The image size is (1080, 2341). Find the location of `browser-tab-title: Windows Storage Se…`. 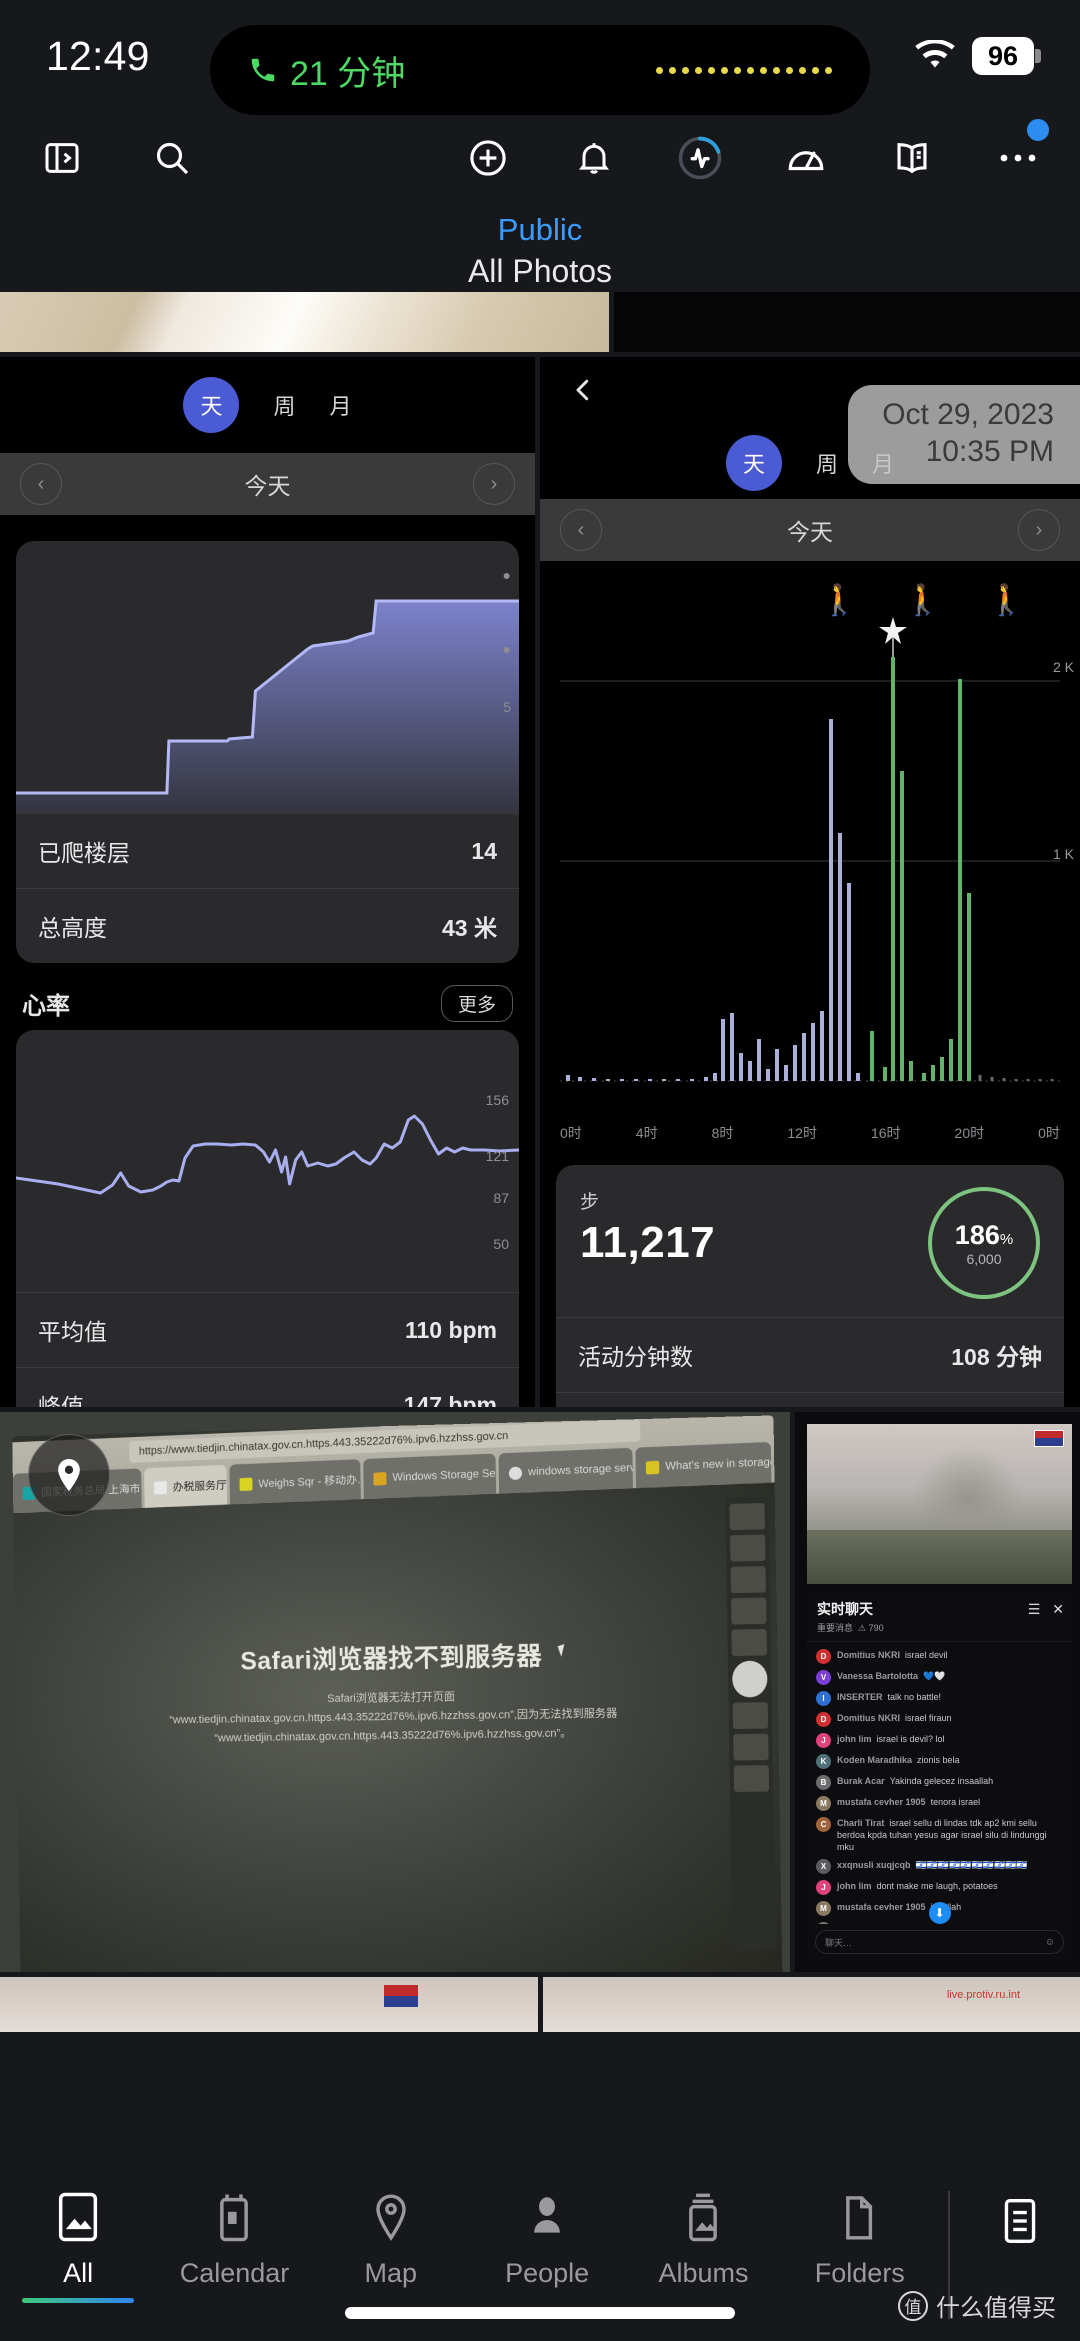

browser-tab-title: Windows Storage Se… is located at coordinates (444, 1475).